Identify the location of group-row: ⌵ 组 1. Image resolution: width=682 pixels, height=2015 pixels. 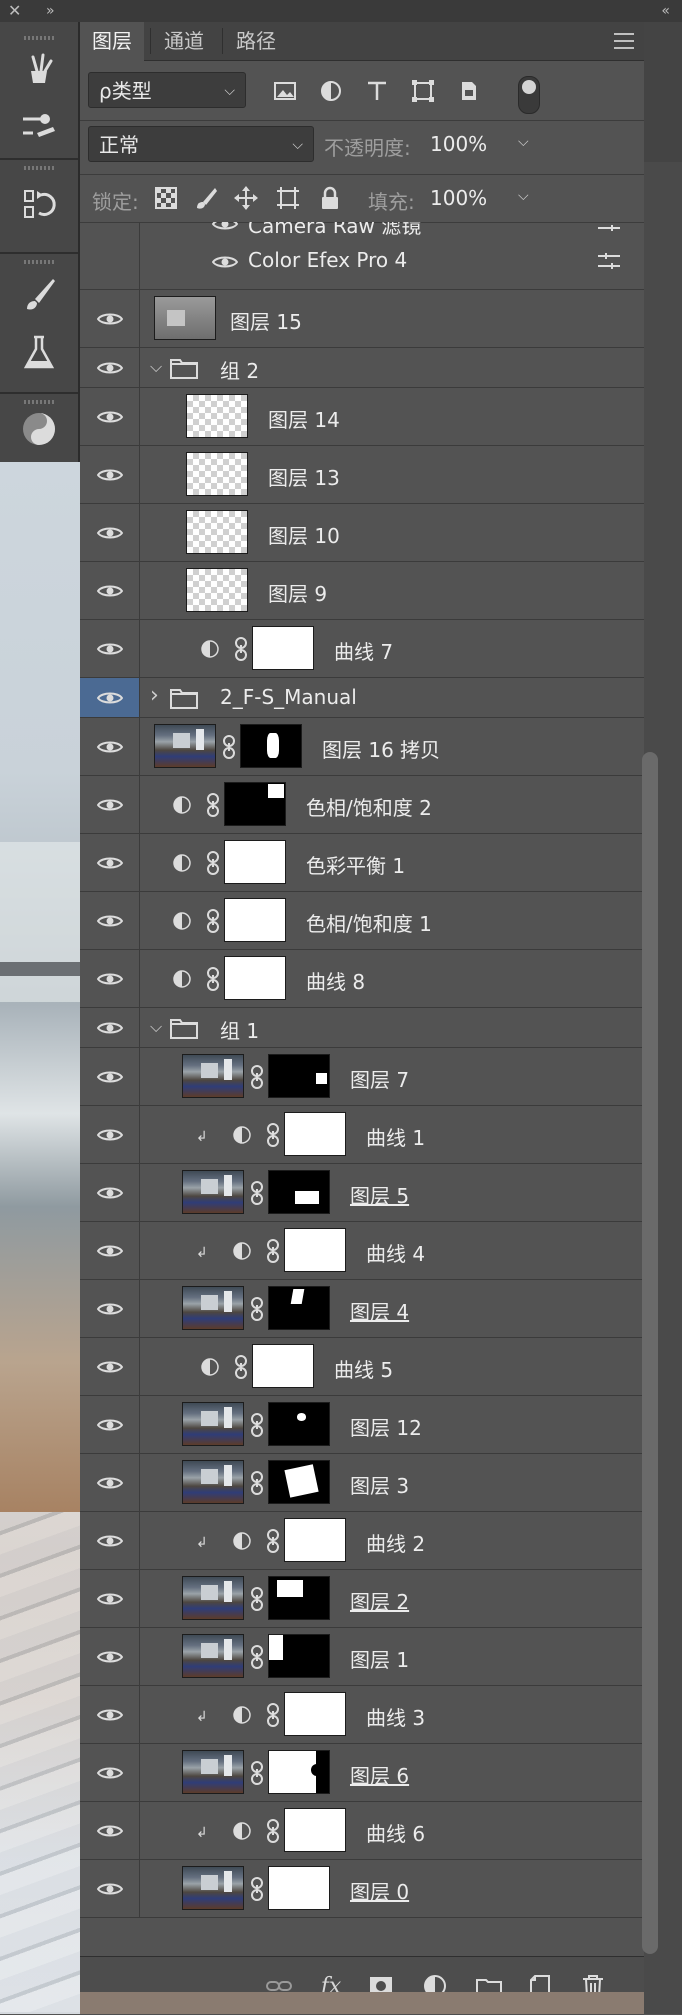
(362, 1028).